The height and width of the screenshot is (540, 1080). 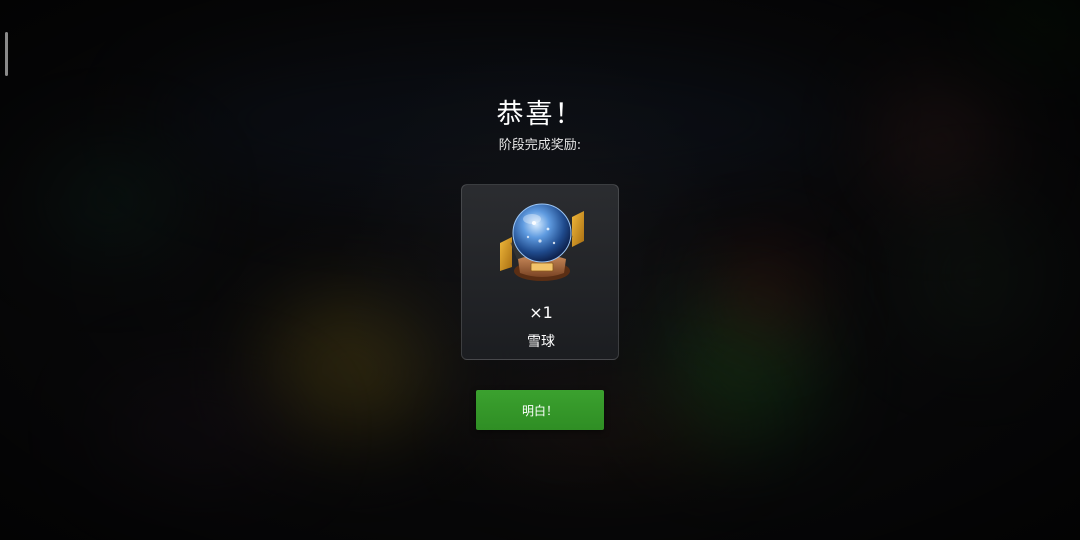 What do you see at coordinates (540, 114) in the screenshot?
I see `dialog-title: 恭喜！` at bounding box center [540, 114].